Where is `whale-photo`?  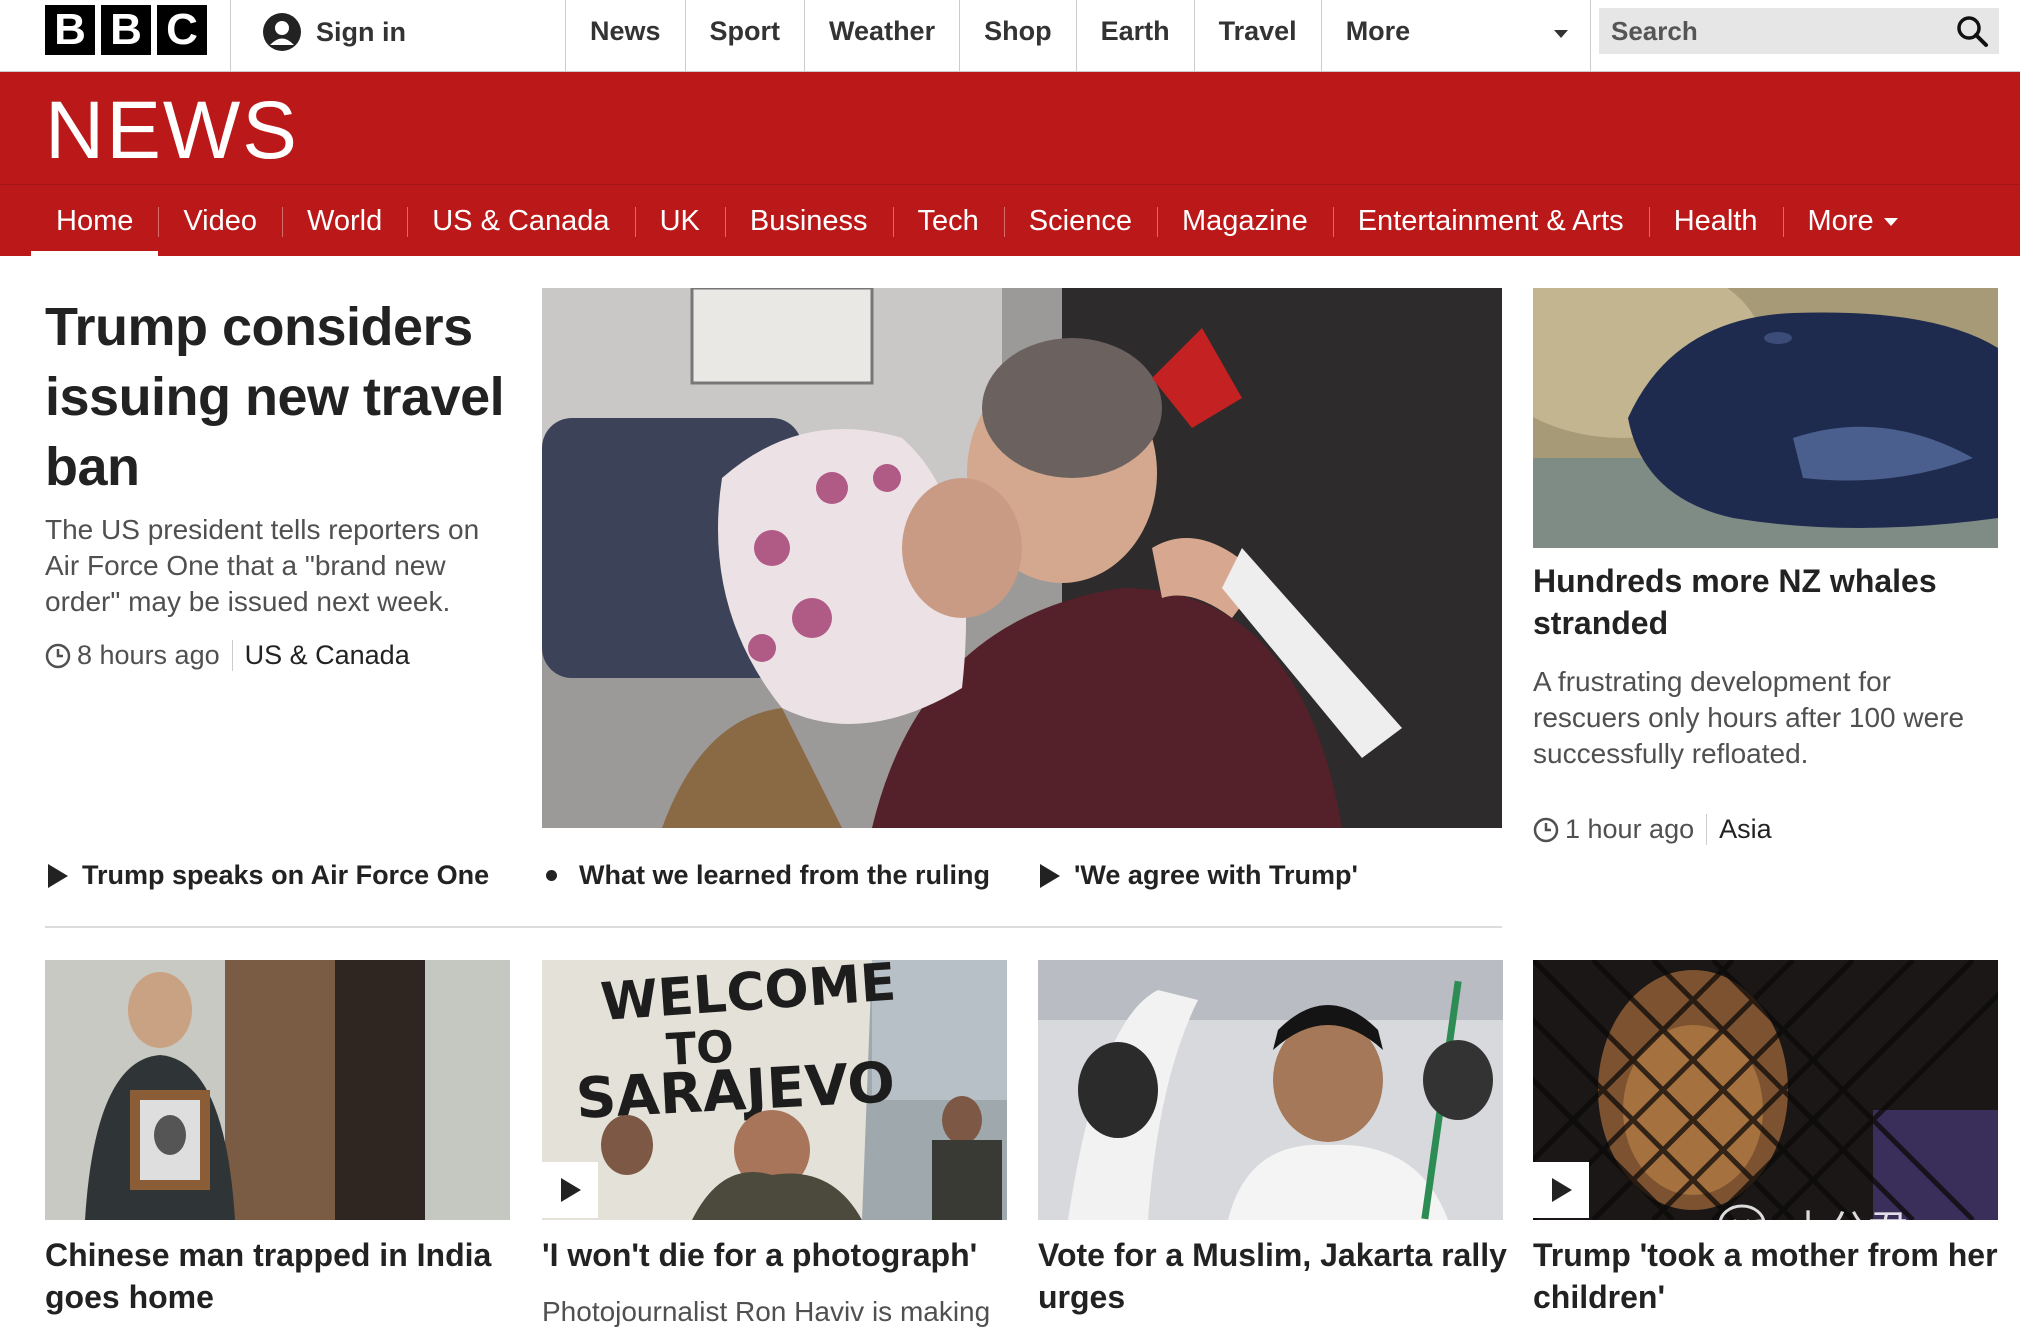
whale-photo is located at coordinates (1765, 418).